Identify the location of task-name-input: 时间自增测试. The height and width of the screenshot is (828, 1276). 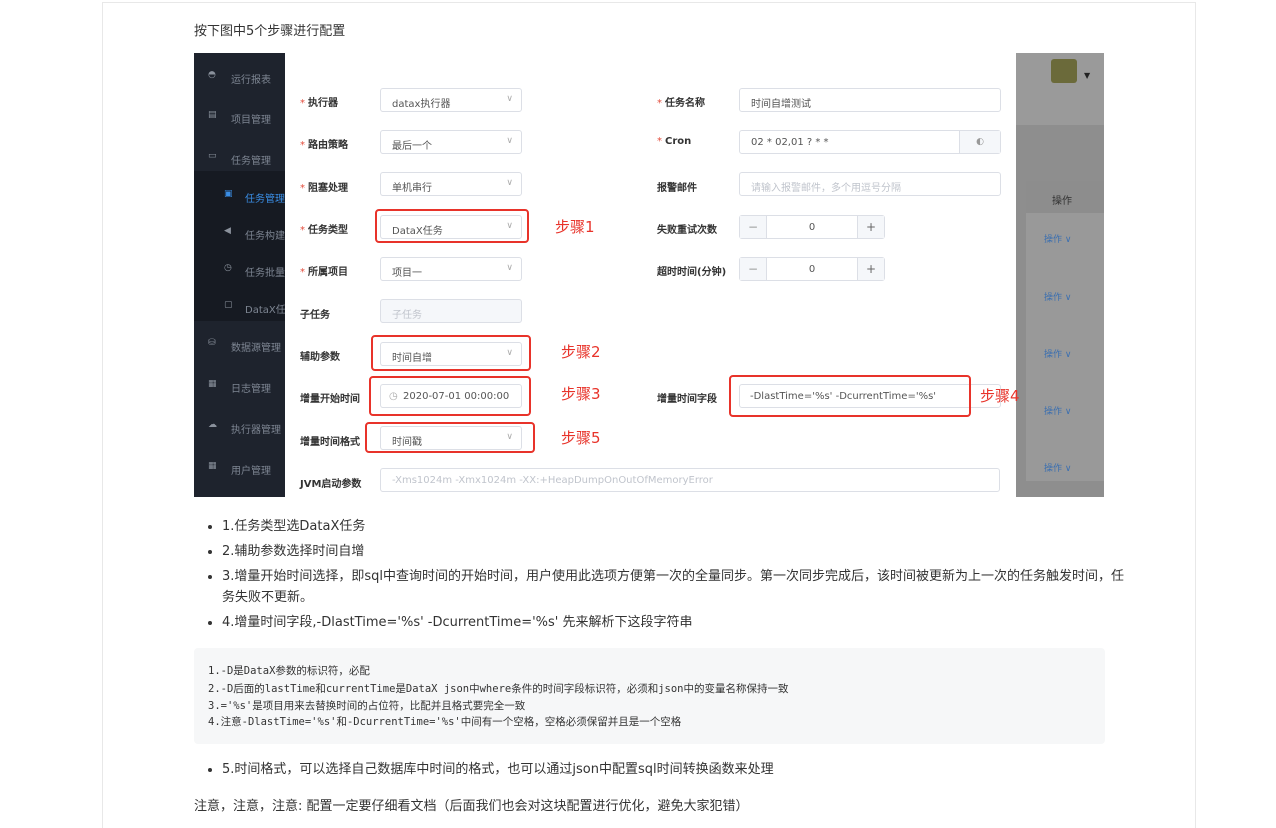
(870, 100).